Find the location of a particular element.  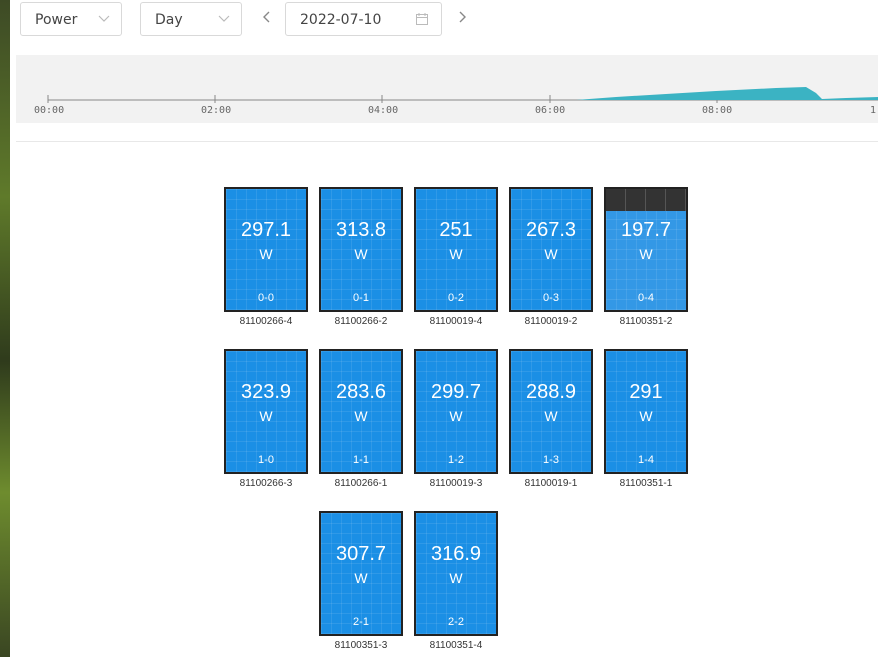

panel-power-value: 316.9 is located at coordinates (456, 554).